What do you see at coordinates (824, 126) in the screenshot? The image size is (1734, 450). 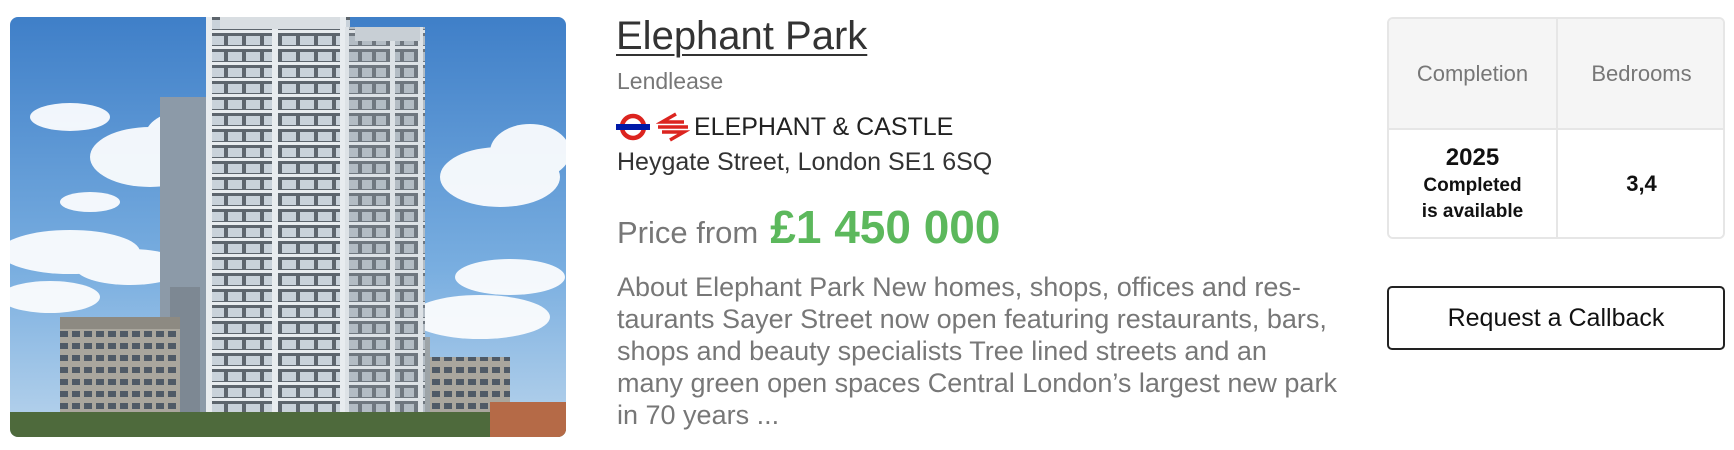 I see `station-name: ELEPHANT & CASTLE` at bounding box center [824, 126].